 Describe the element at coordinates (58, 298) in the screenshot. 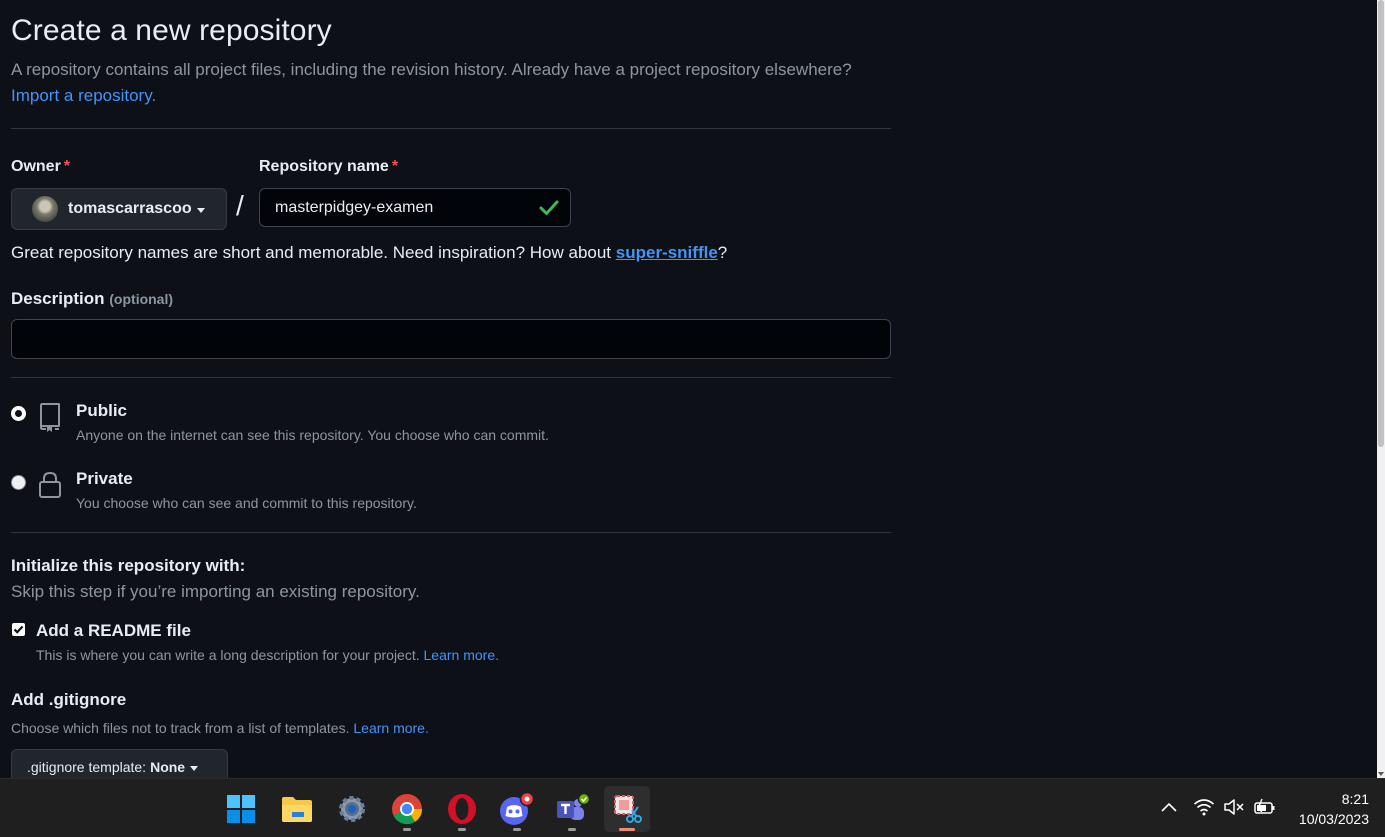

I see `description-label-text: Description` at that location.